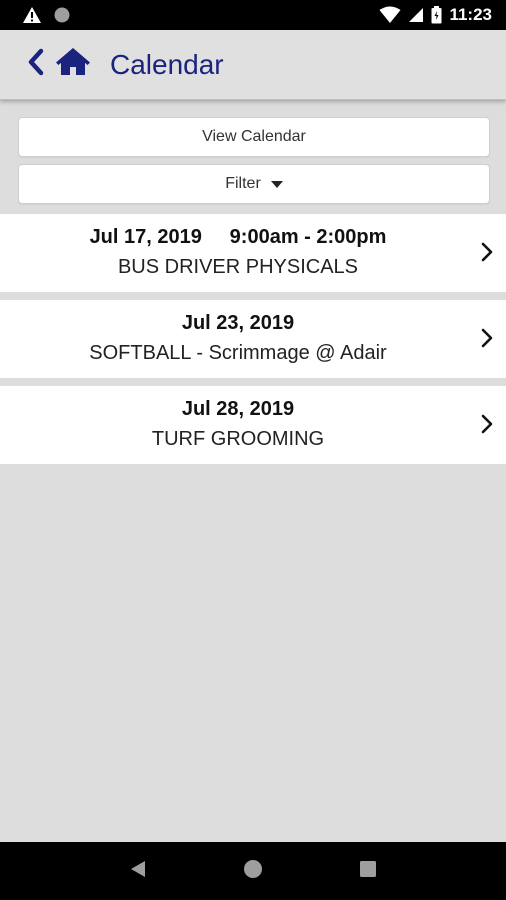 This screenshot has width=506, height=900. I want to click on event-date: Jul 23, 2019, so click(238, 323).